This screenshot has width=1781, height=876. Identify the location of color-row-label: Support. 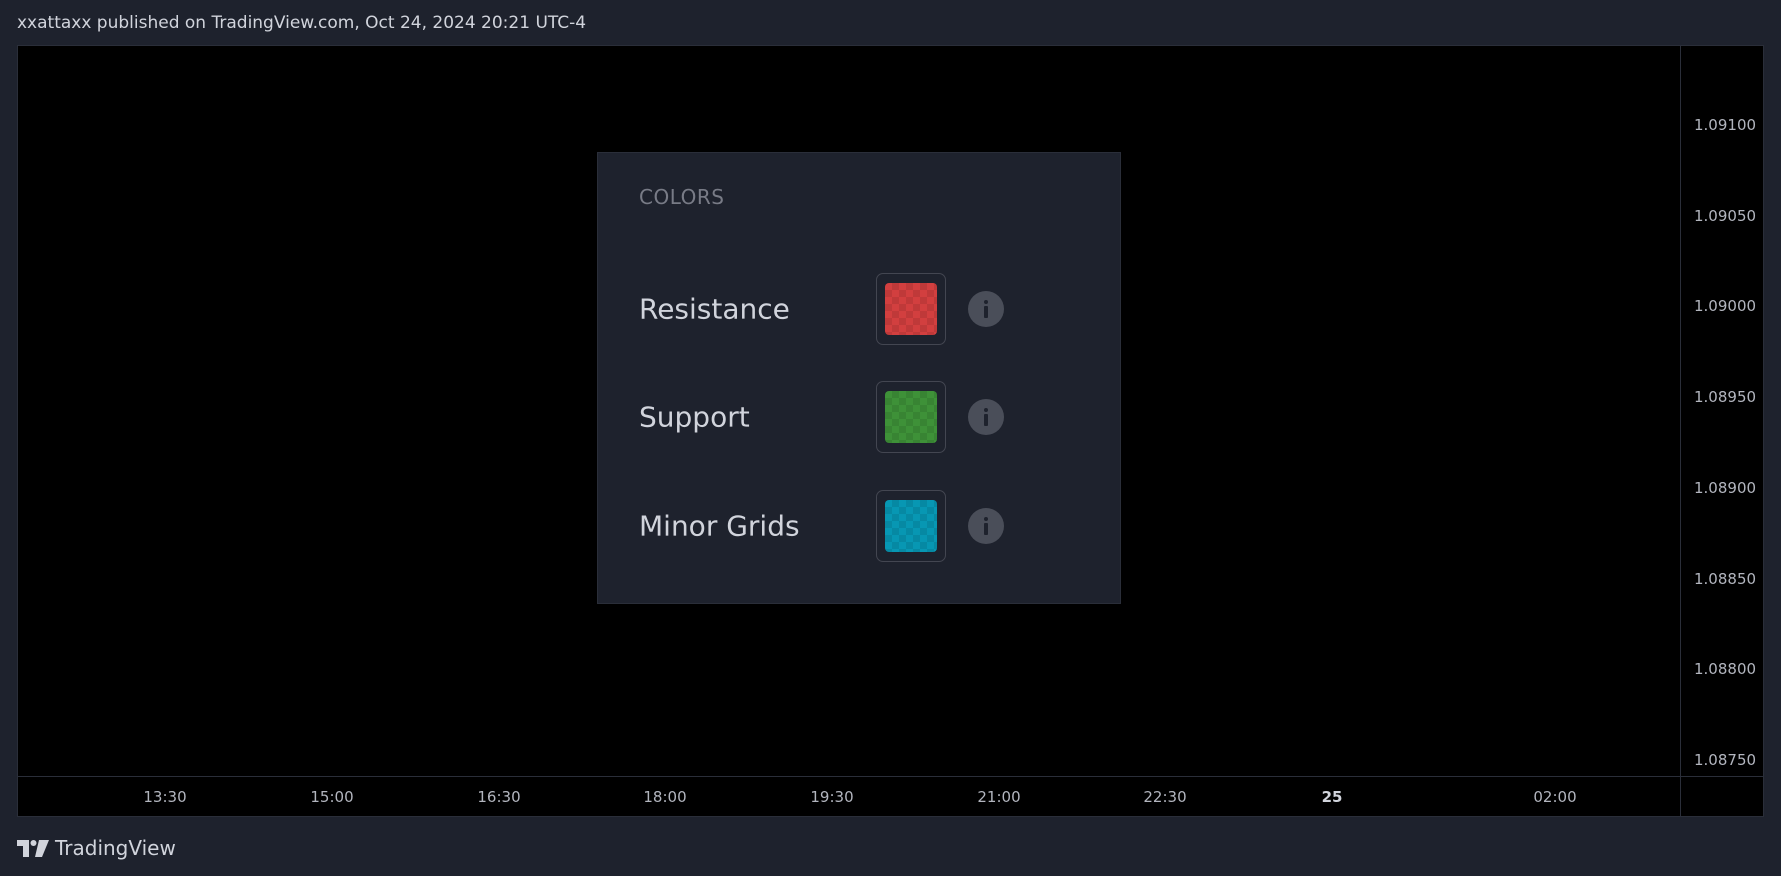
(694, 417).